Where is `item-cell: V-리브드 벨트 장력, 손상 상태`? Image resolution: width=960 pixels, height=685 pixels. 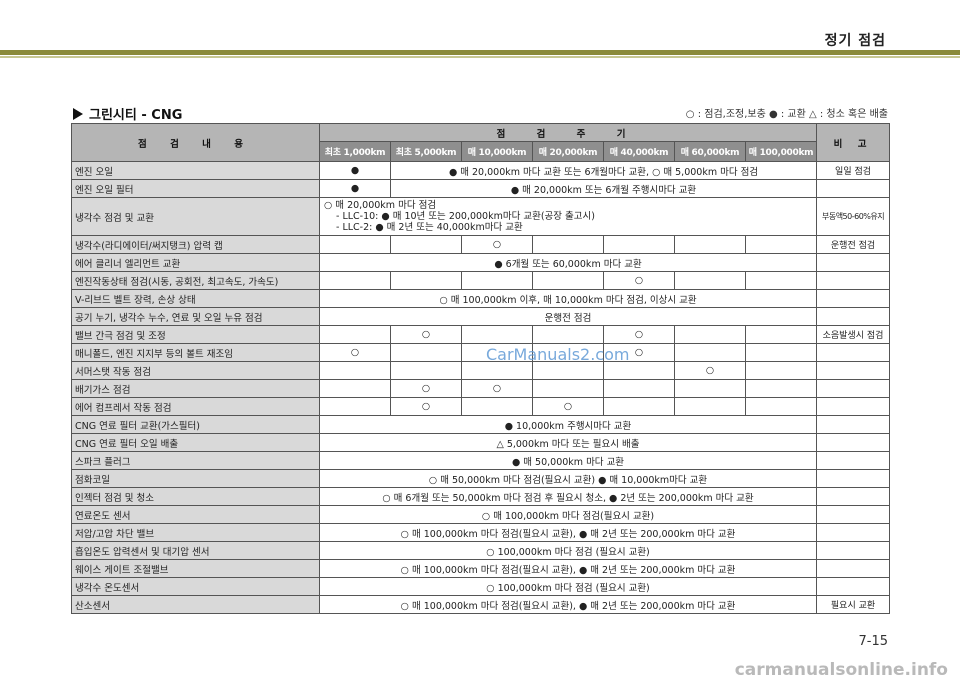
item-cell: V-리브드 벨트 장력, 손상 상태 is located at coordinates (195, 298).